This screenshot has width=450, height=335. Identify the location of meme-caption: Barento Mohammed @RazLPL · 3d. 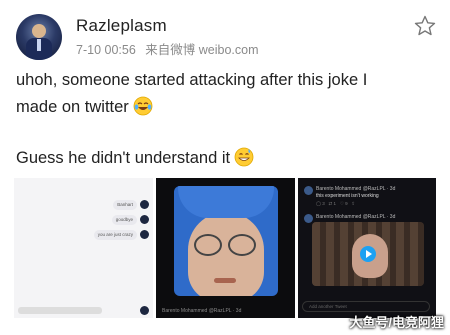
(202, 311).